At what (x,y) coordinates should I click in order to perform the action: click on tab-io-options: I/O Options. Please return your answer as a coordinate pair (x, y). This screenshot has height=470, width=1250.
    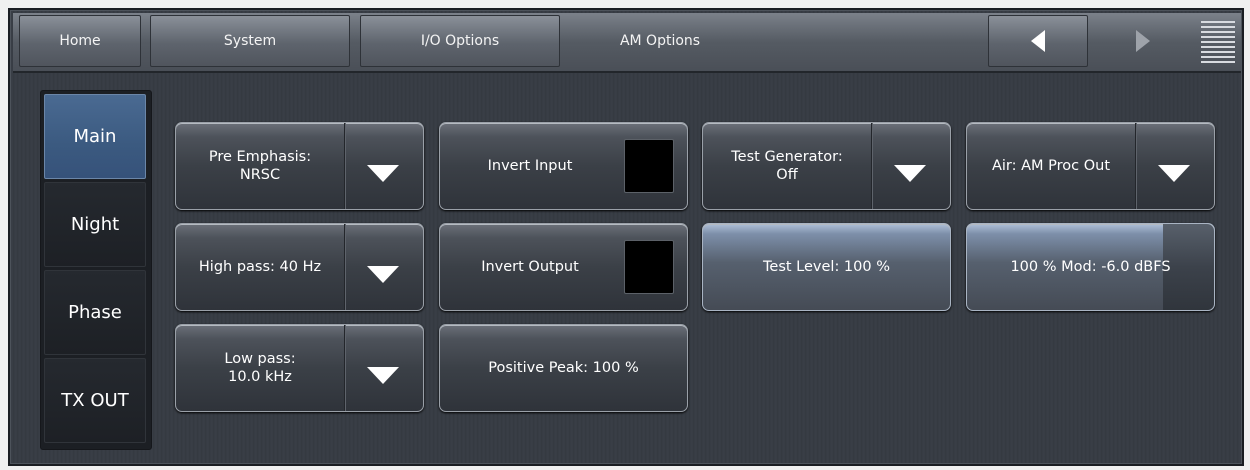
    Looking at the image, I should click on (460, 41).